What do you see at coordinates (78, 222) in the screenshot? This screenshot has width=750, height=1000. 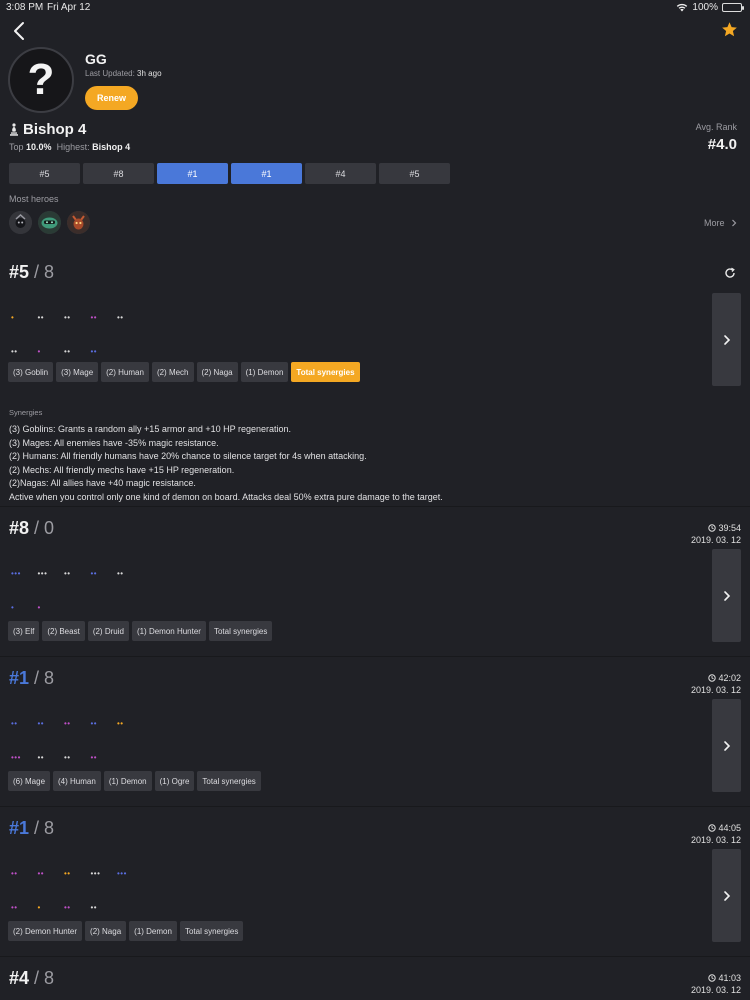 I see `hero-3-icon` at bounding box center [78, 222].